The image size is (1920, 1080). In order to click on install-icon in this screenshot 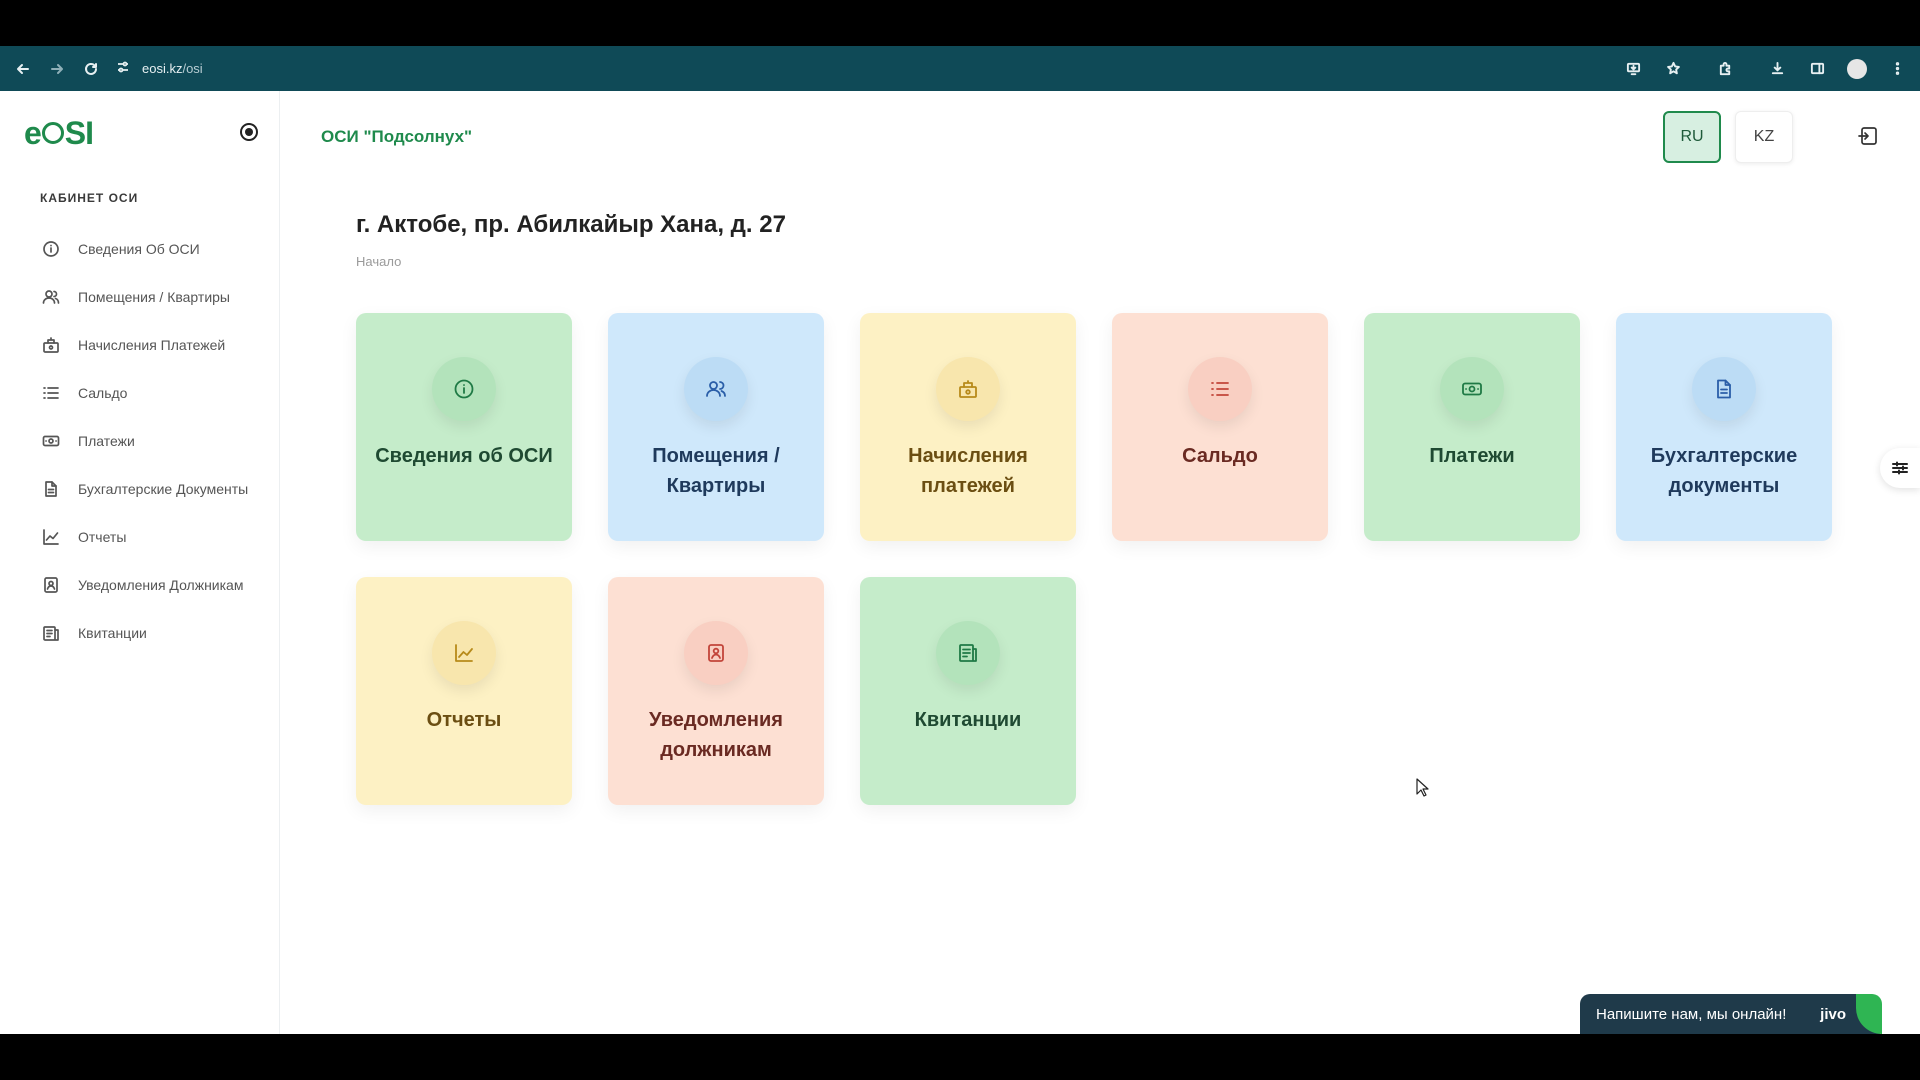, I will do `click(1633, 69)`.